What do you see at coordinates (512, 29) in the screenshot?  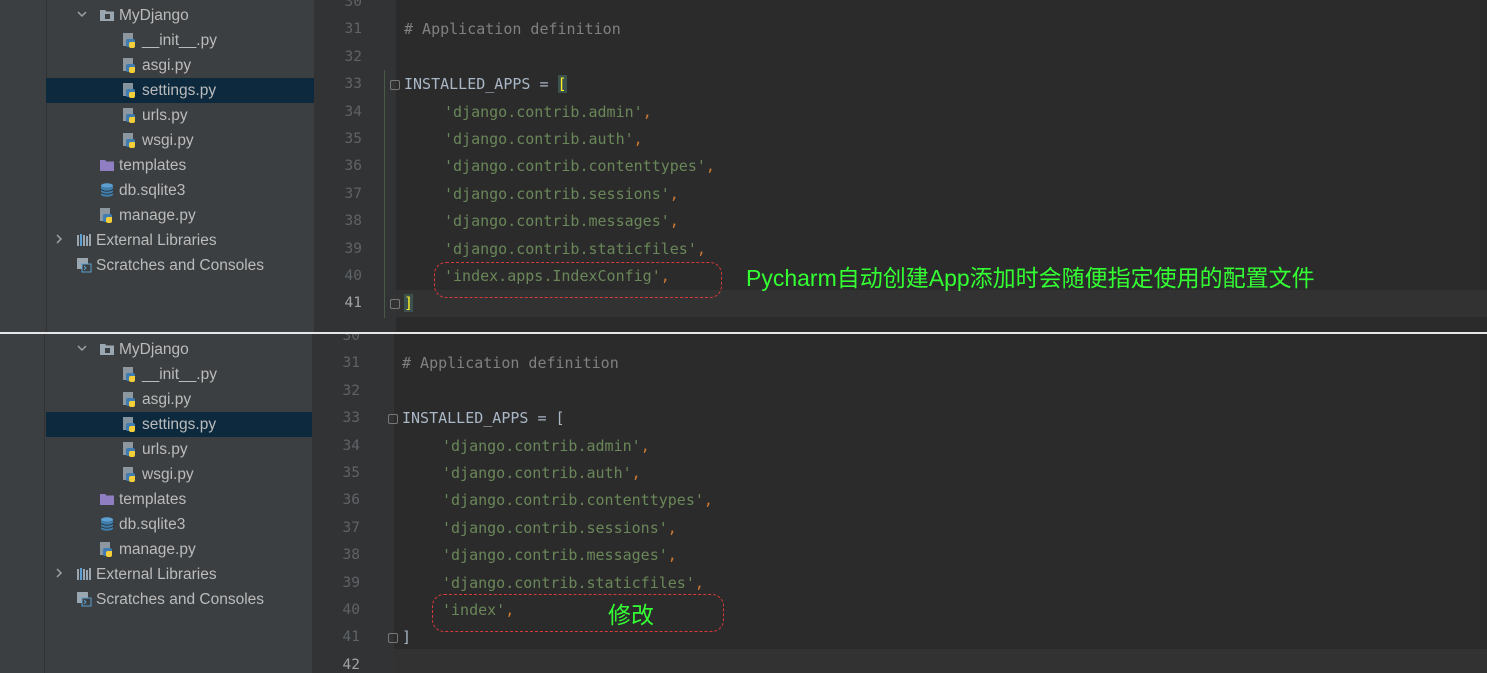 I see `code-line: # Application definition` at bounding box center [512, 29].